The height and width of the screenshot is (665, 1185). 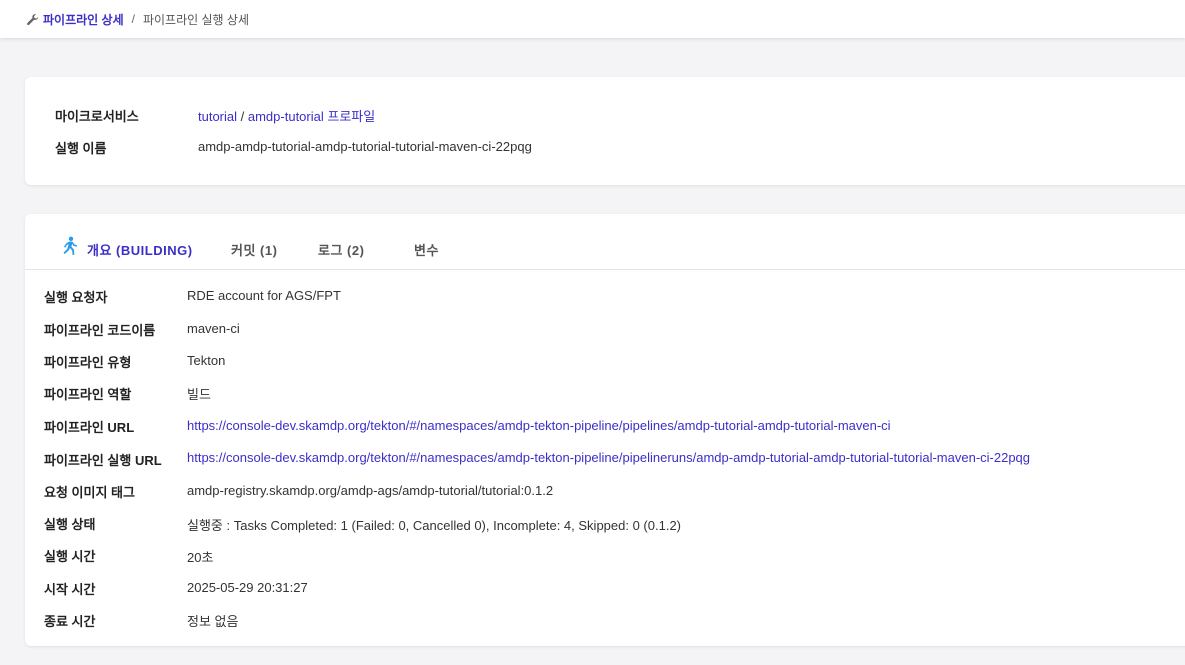 What do you see at coordinates (605, 242) in the screenshot?
I see `tab-bar: 개요 (BUILDING) 커밋 (1) 로그 (2) 변수` at bounding box center [605, 242].